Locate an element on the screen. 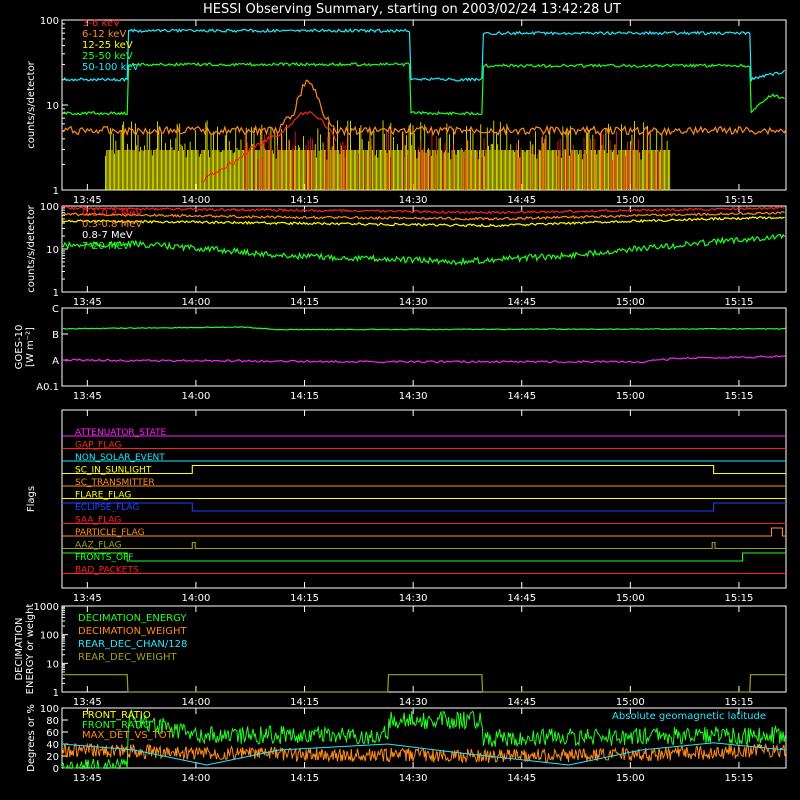  y-tick-label: 0 is located at coordinates (56, 769).